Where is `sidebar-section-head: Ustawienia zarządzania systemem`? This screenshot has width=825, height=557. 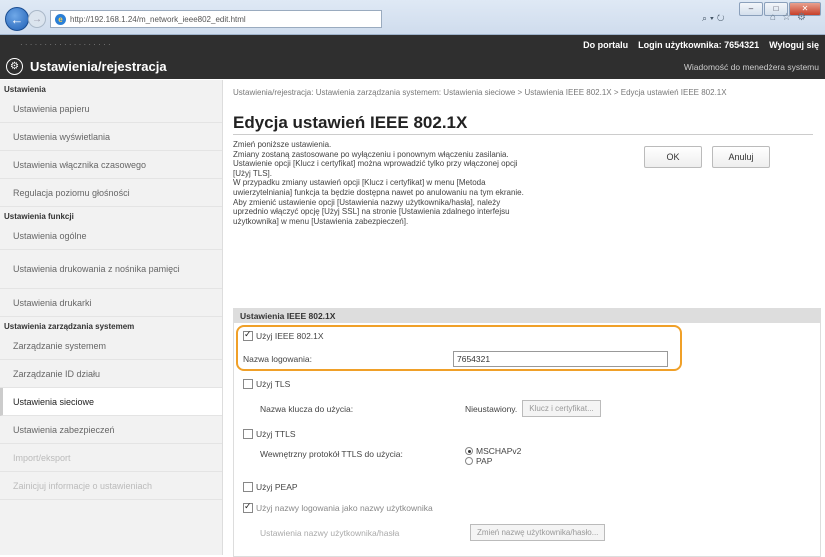
sidebar-section-head: Ustawienia zarządzania systemem is located at coordinates (69, 326).